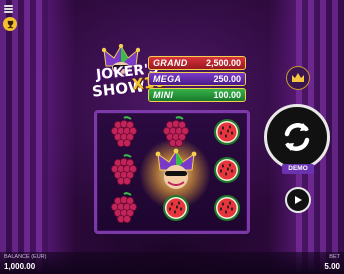  I want to click on trophy-icon, so click(10, 24).